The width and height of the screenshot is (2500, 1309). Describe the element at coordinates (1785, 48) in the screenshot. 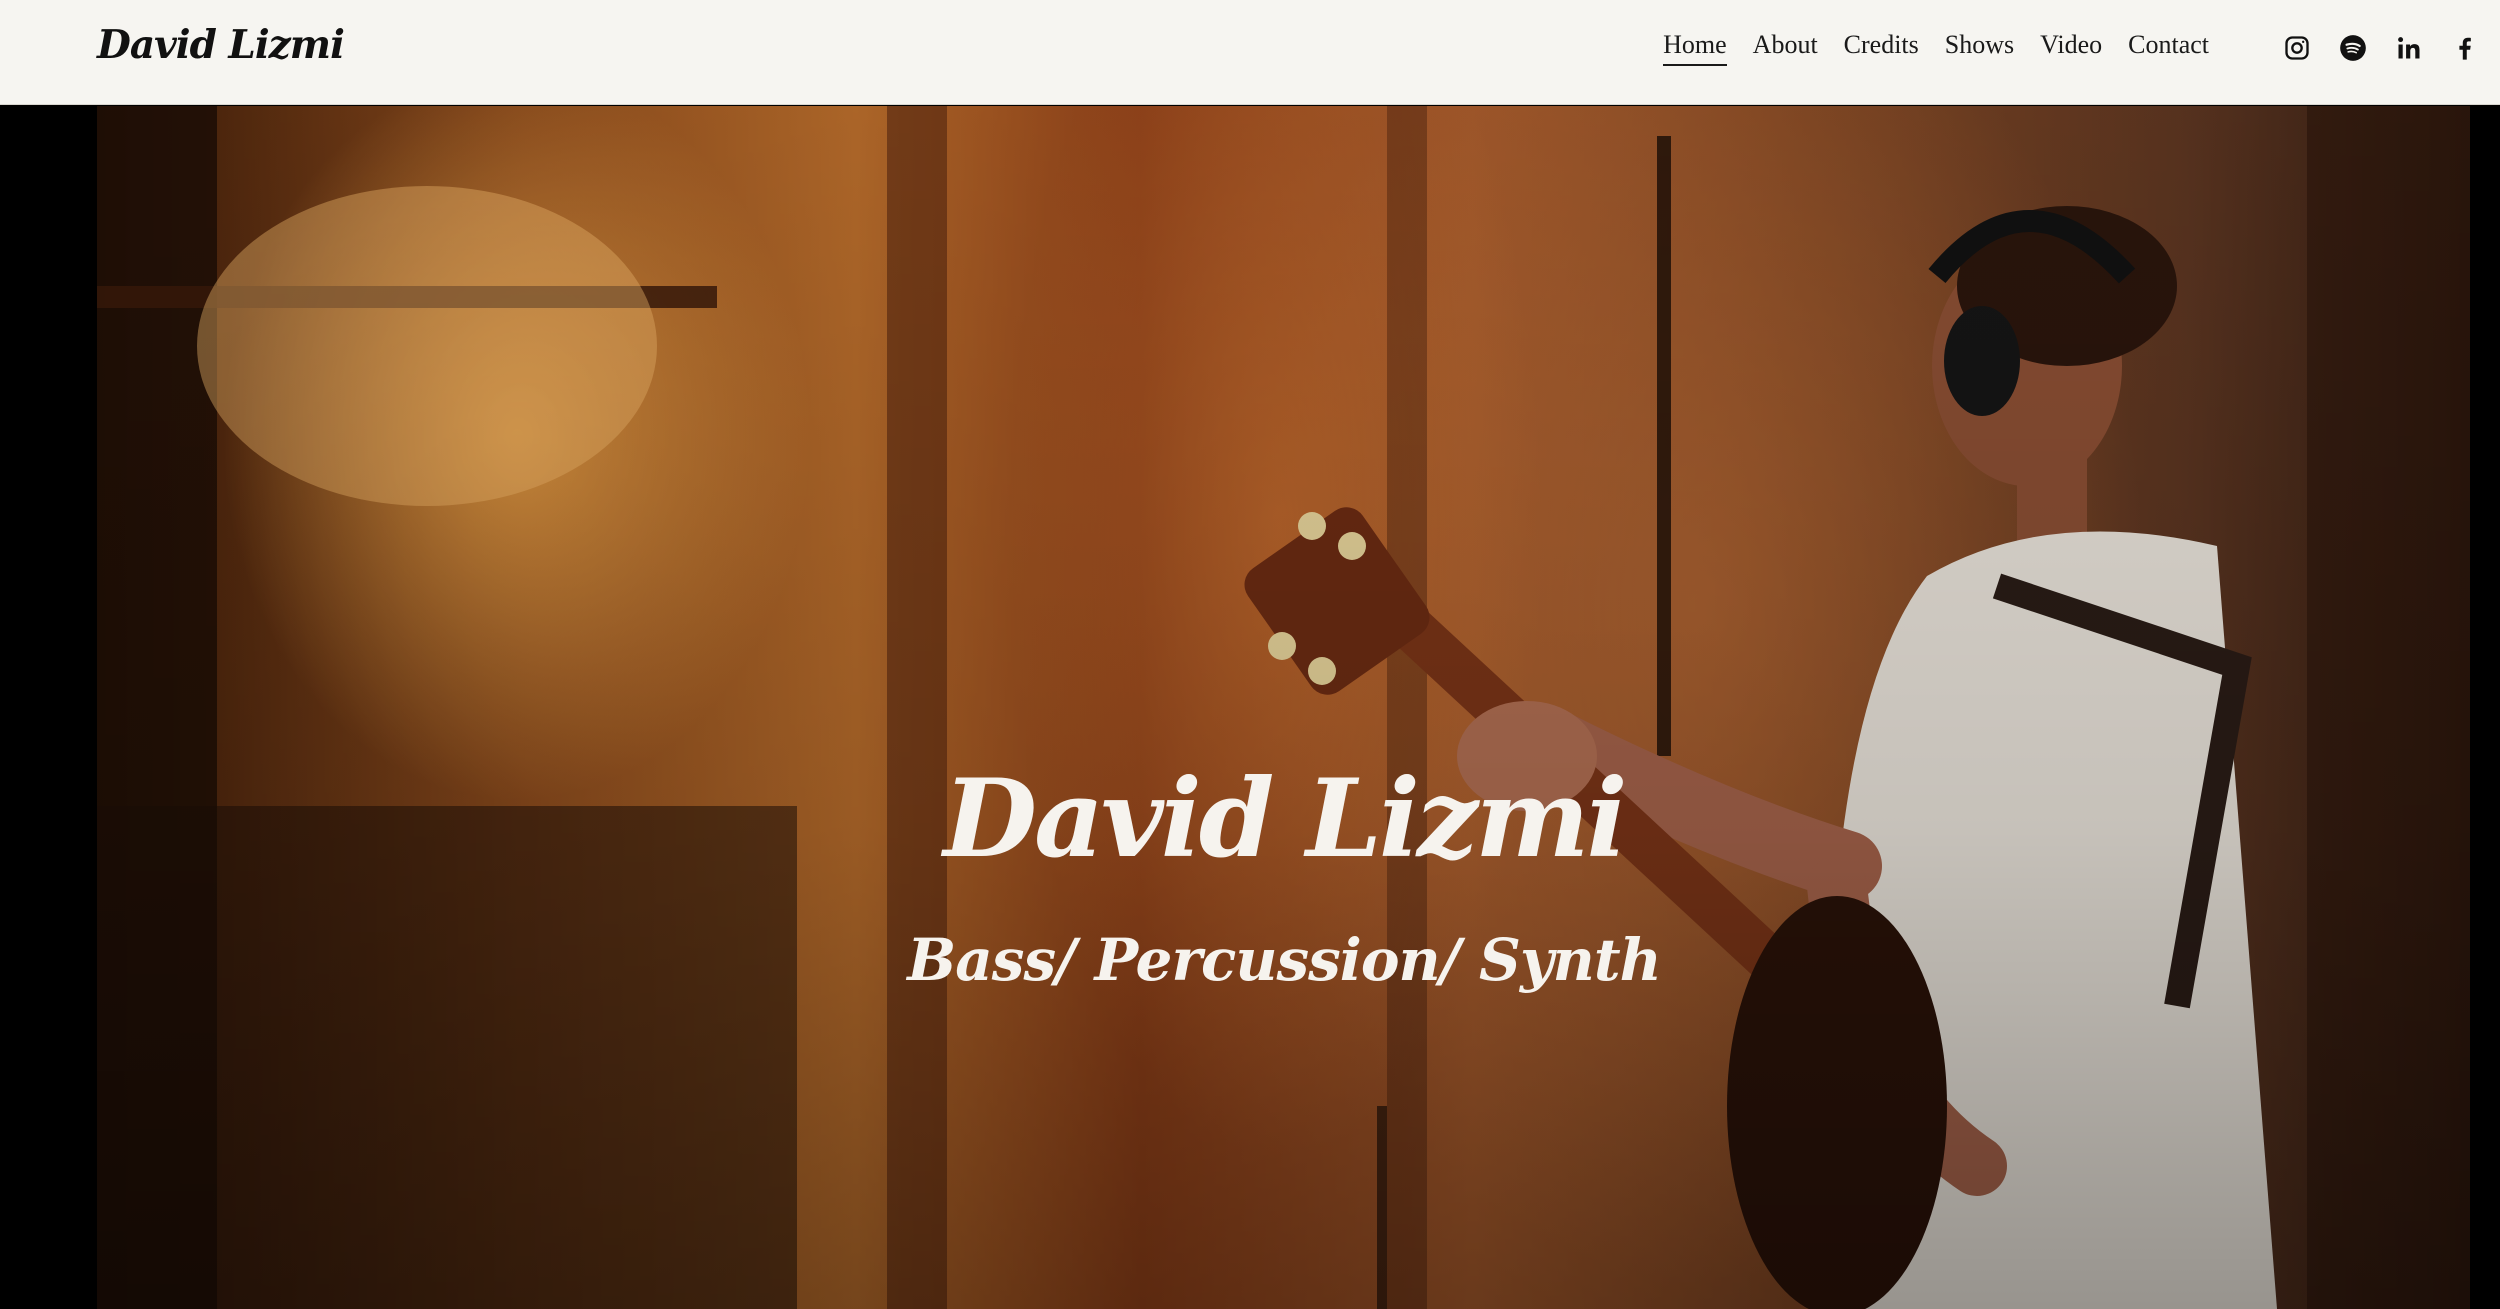

I see `nav-item-about: About` at that location.